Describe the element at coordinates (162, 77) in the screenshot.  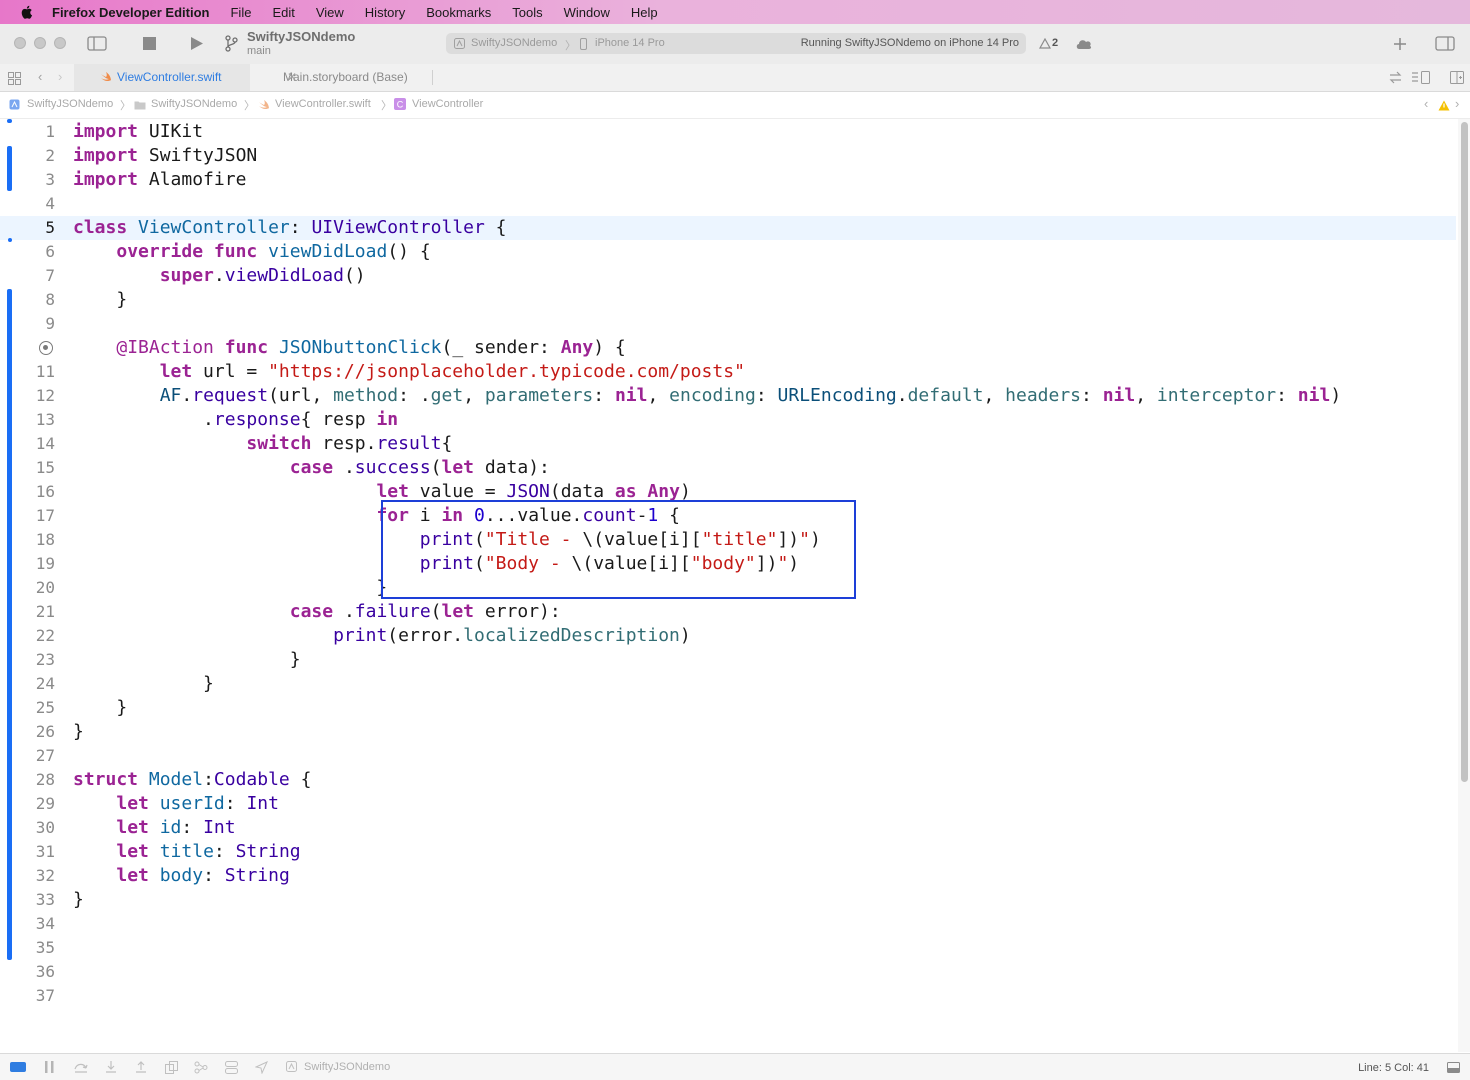
I see `tab-viewcontroller-swift: ViewController.swift` at that location.